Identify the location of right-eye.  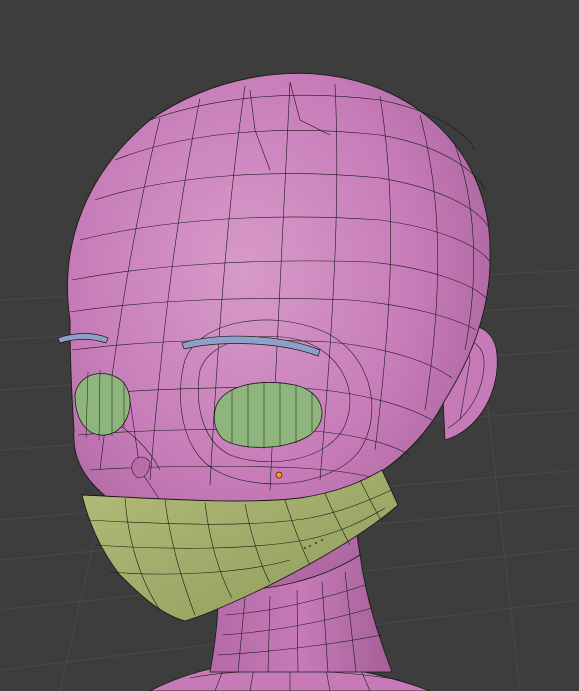
(268, 415).